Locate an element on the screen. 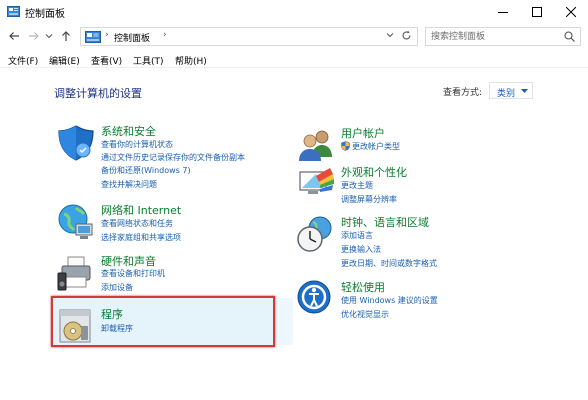  close-icon is located at coordinates (571, 12).